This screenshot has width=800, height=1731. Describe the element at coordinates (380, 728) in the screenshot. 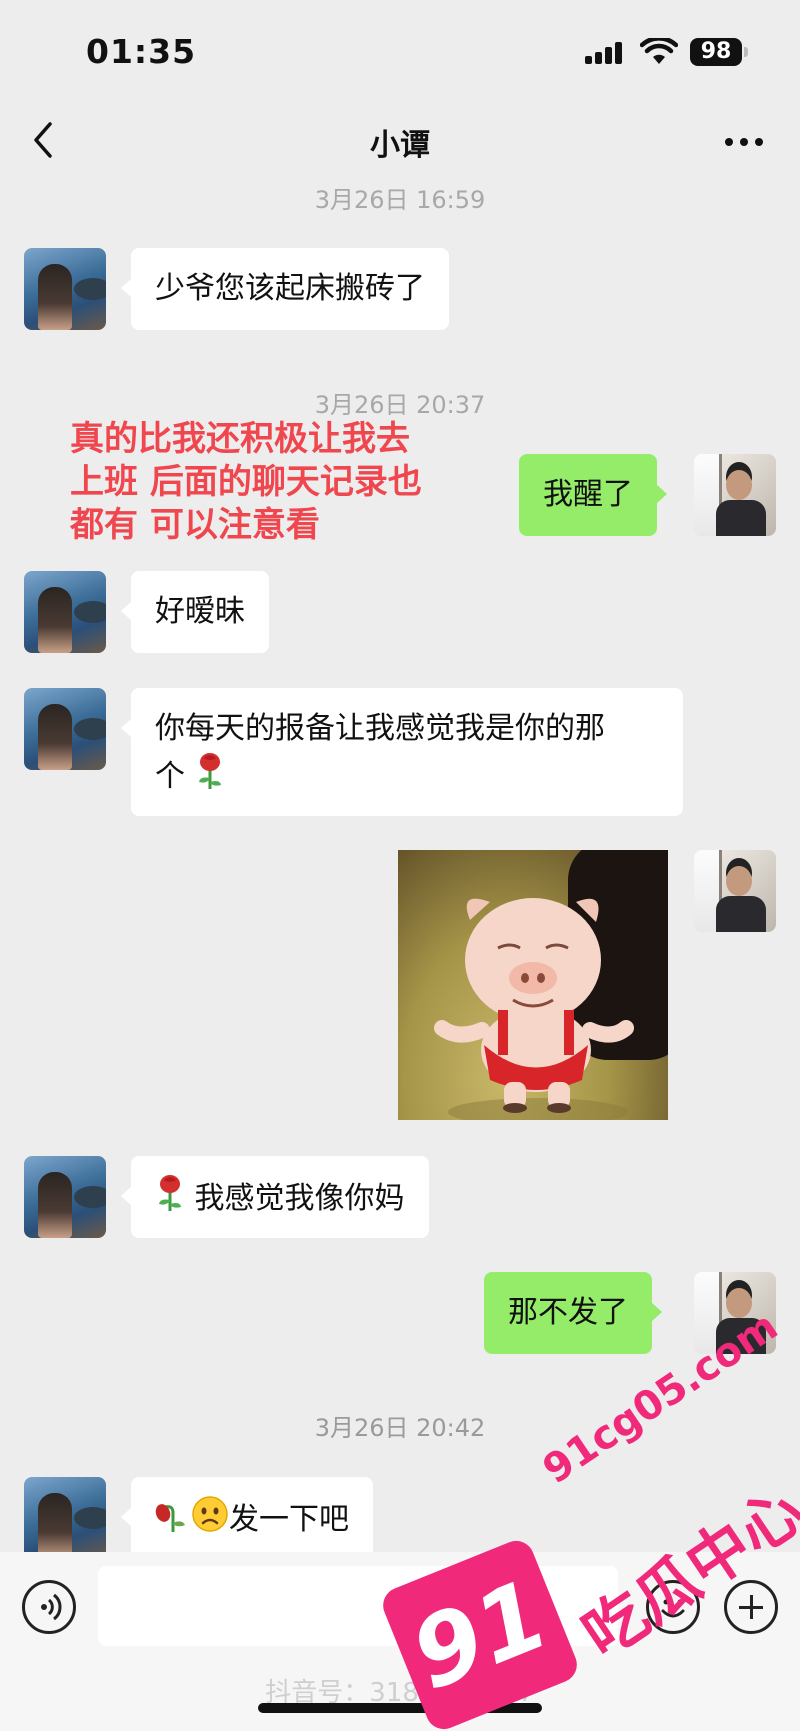

I see `message-text: 你每天的报备让我感觉我是你的那` at that location.